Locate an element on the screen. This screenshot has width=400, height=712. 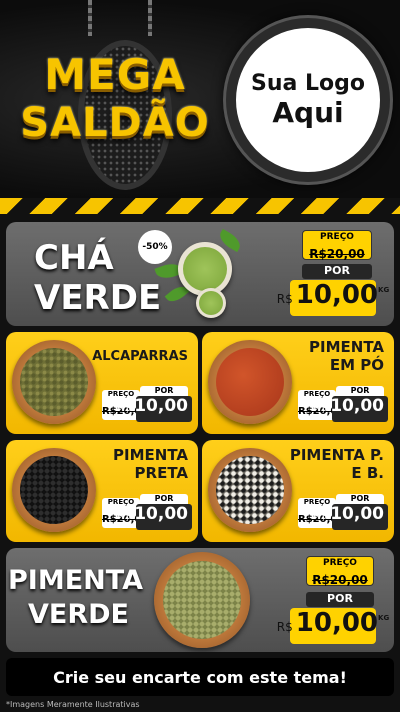
title-line2: SALDÃO is located at coordinates (115, 123).